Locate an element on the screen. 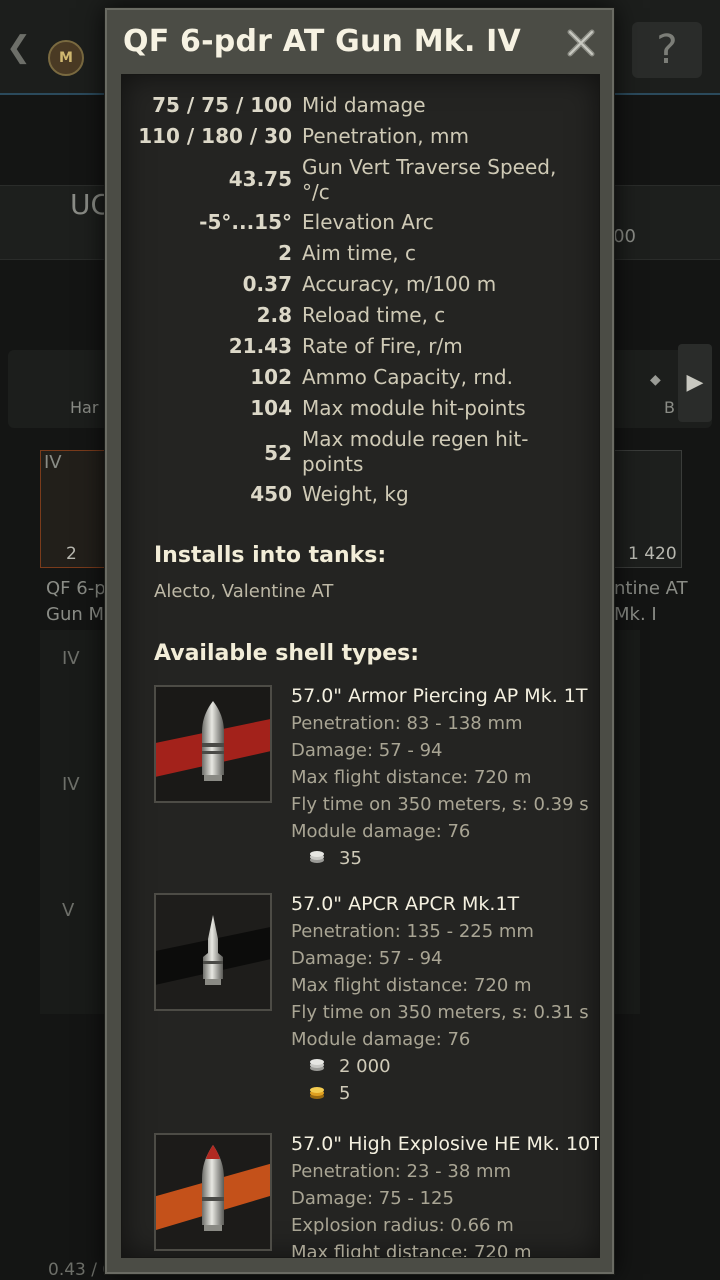 This screenshot has width=720, height=1280. stat-value: 102 is located at coordinates (271, 377).